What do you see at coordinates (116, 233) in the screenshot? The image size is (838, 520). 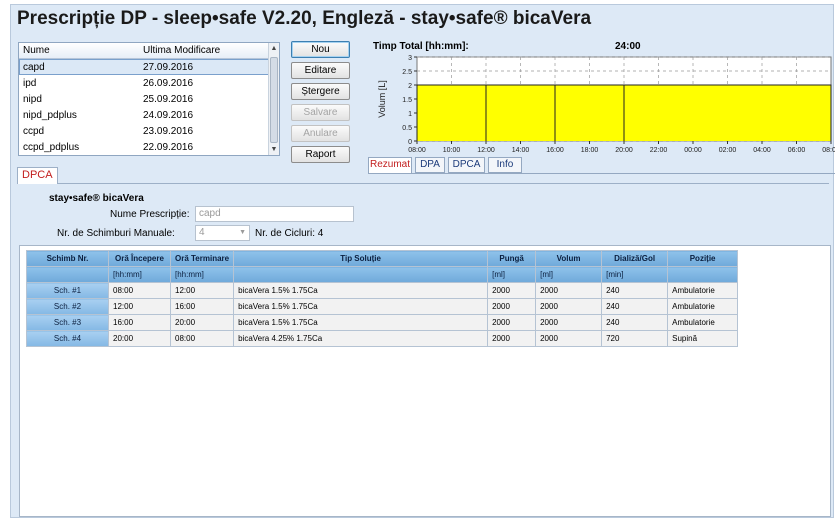 I see `manual-exchanges-label: Nr. de Schimburi Manuale:` at bounding box center [116, 233].